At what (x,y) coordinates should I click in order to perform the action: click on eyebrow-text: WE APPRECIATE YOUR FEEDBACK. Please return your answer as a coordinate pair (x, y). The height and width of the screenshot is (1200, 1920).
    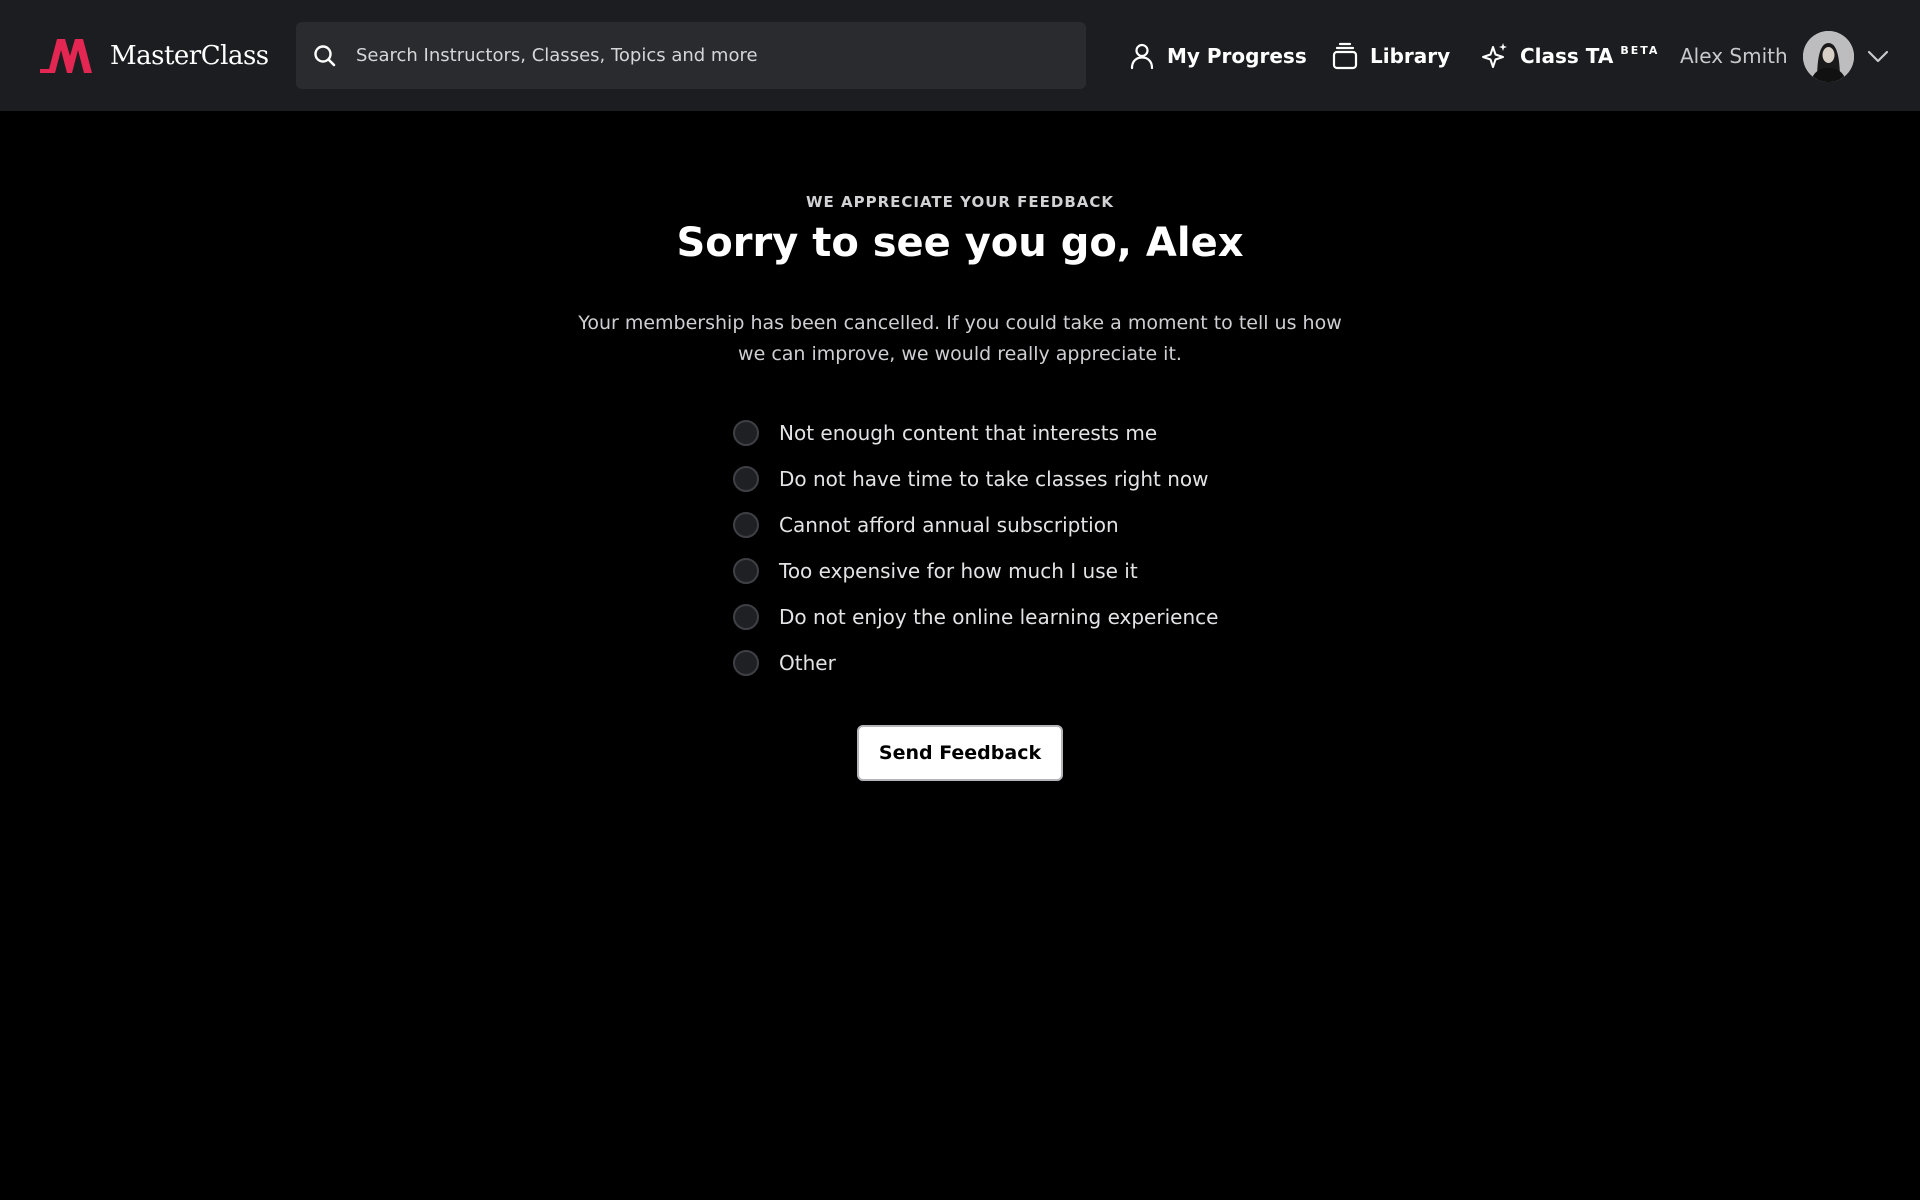
    Looking at the image, I should click on (960, 202).